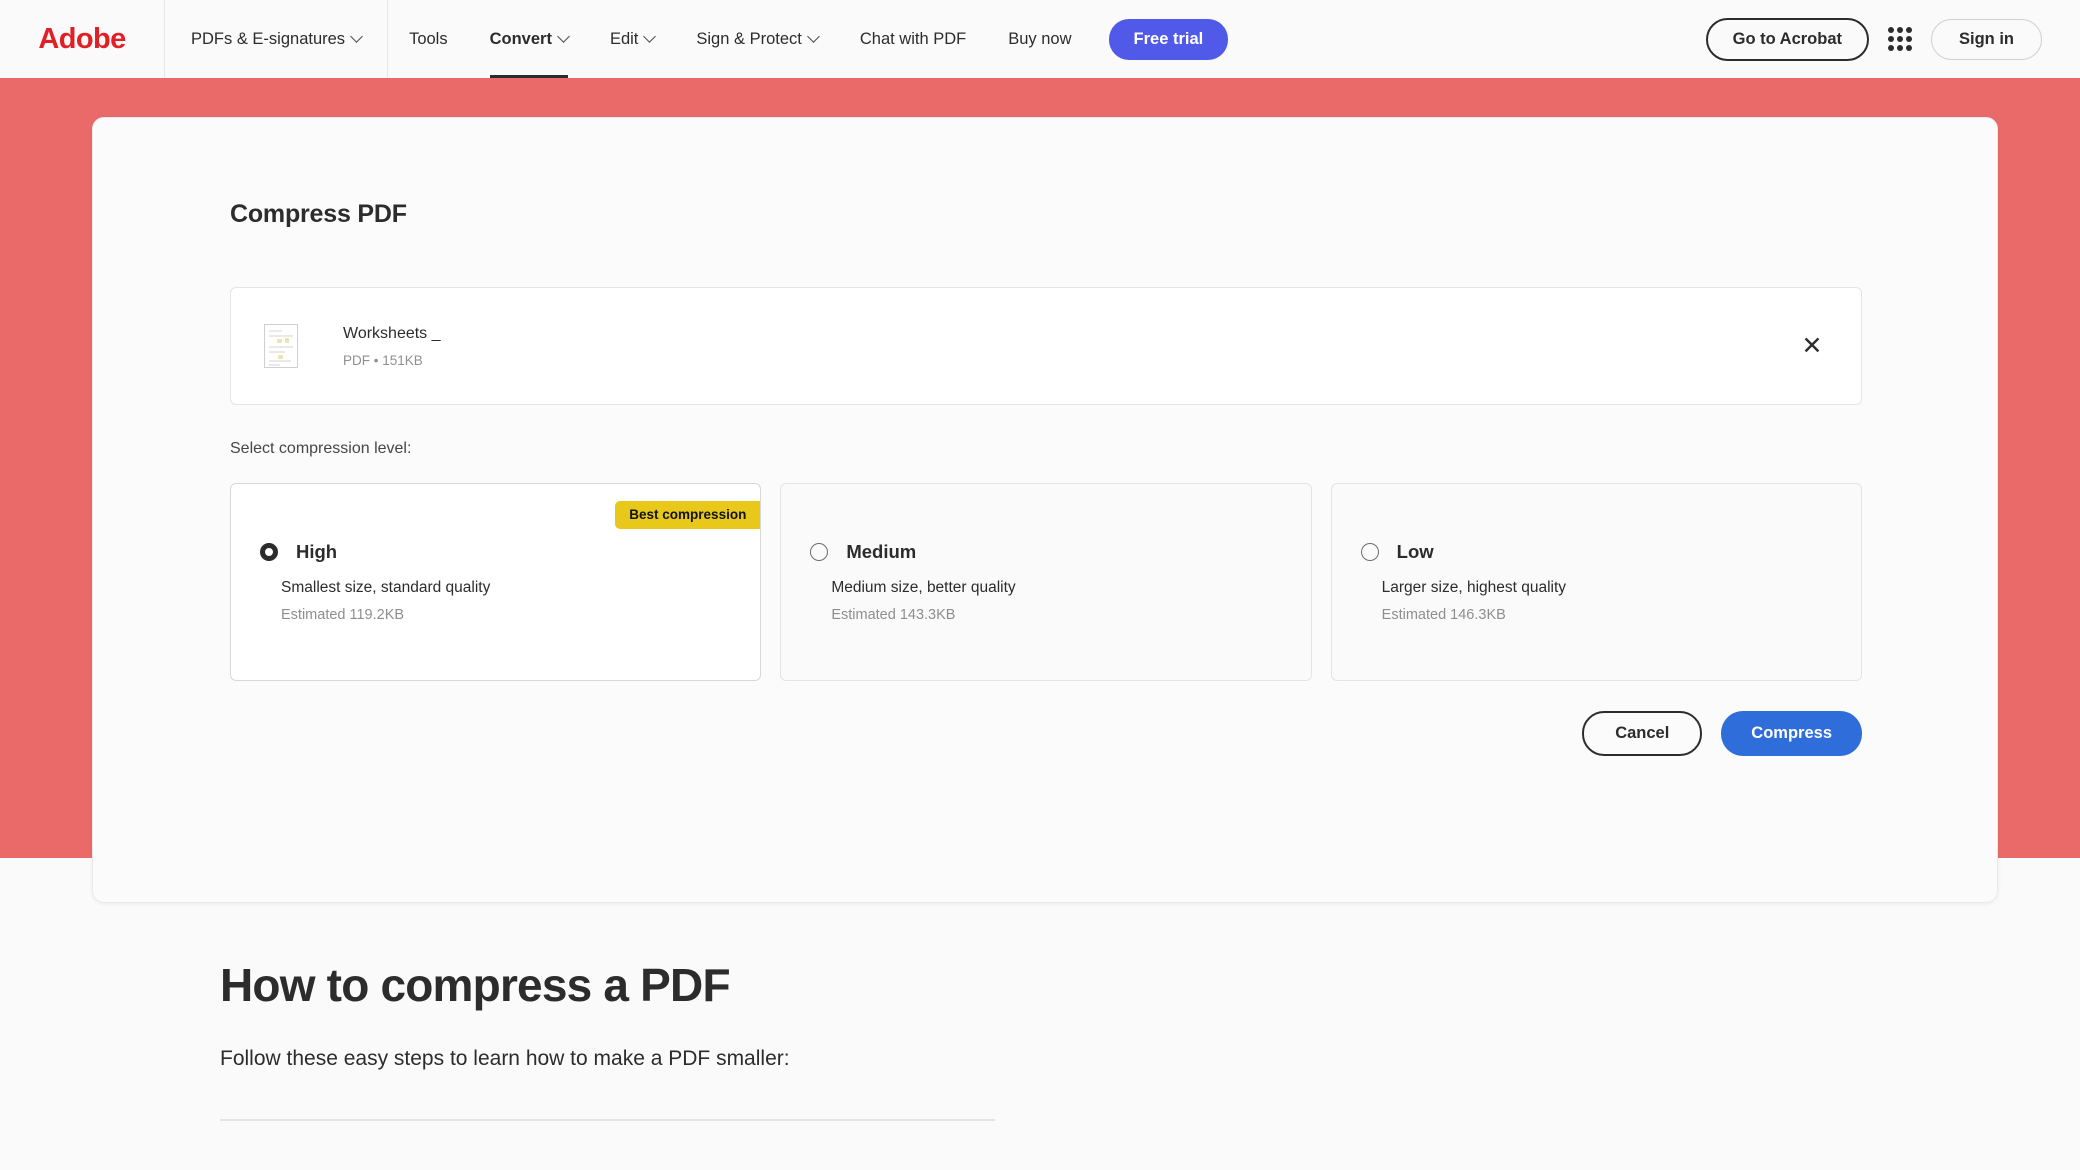 The image size is (2080, 1170). Describe the element at coordinates (881, 551) in the screenshot. I see `option-name: Medium` at that location.